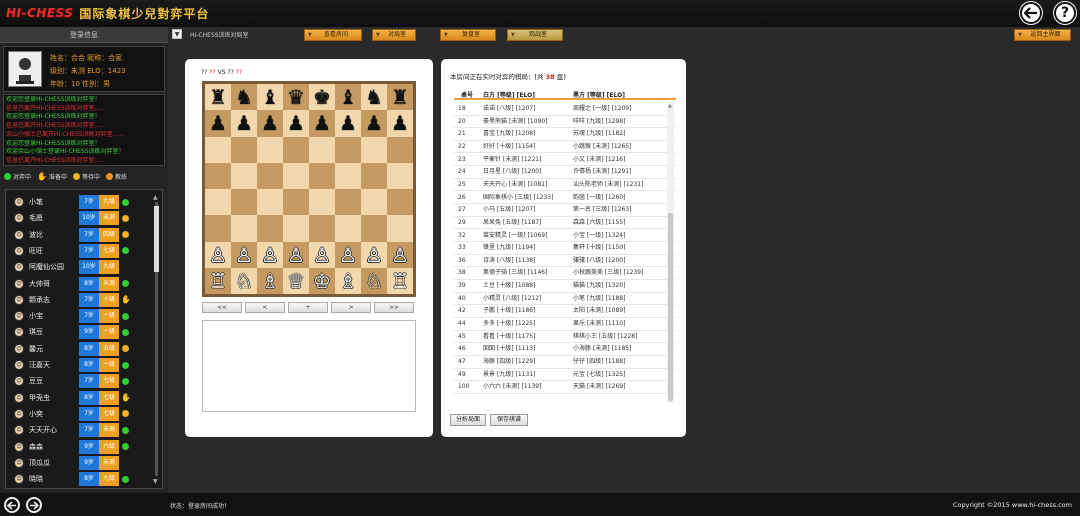  I want to click on player-row: ☺ 小奕 7岁 七级, so click(79, 414).